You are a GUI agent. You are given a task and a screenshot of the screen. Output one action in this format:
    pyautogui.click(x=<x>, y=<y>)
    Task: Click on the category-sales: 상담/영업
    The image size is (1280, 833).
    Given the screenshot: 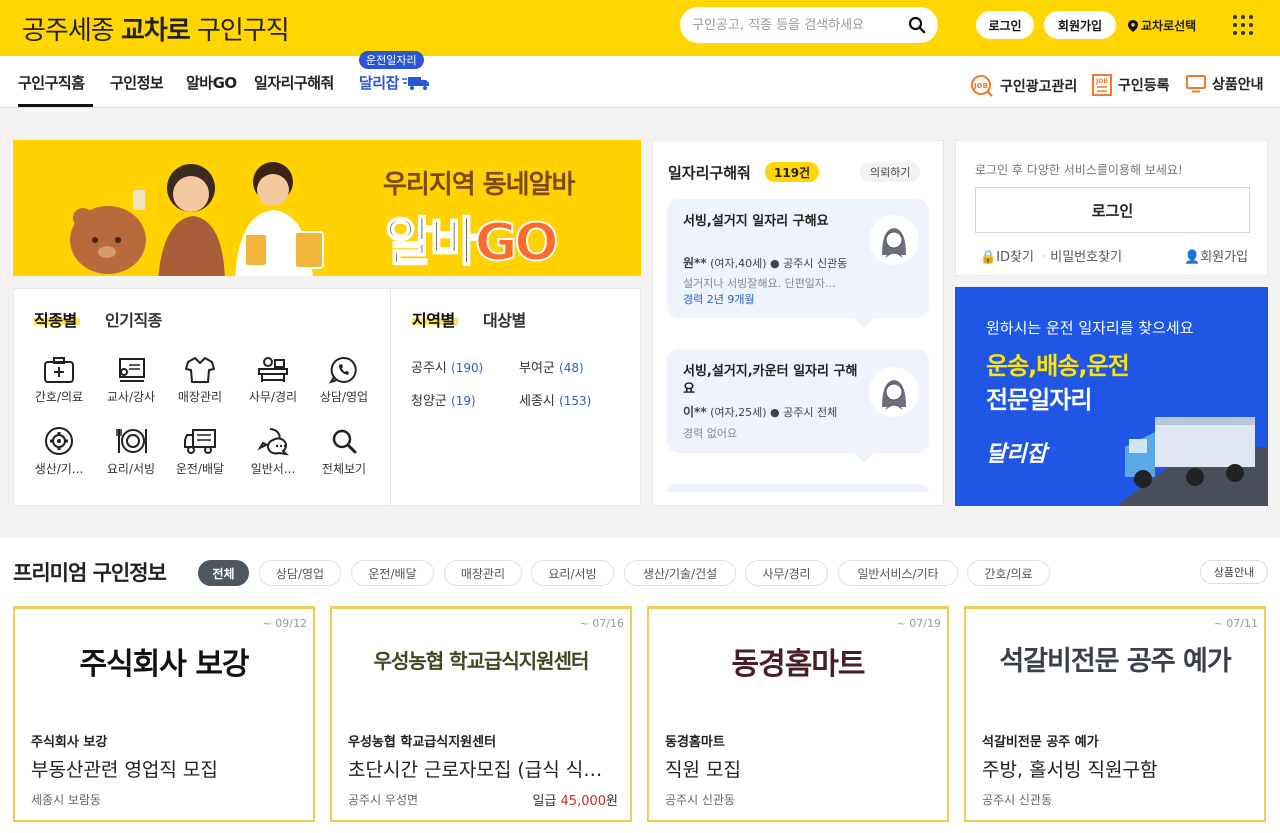 What is the action you would take?
    pyautogui.click(x=344, y=380)
    